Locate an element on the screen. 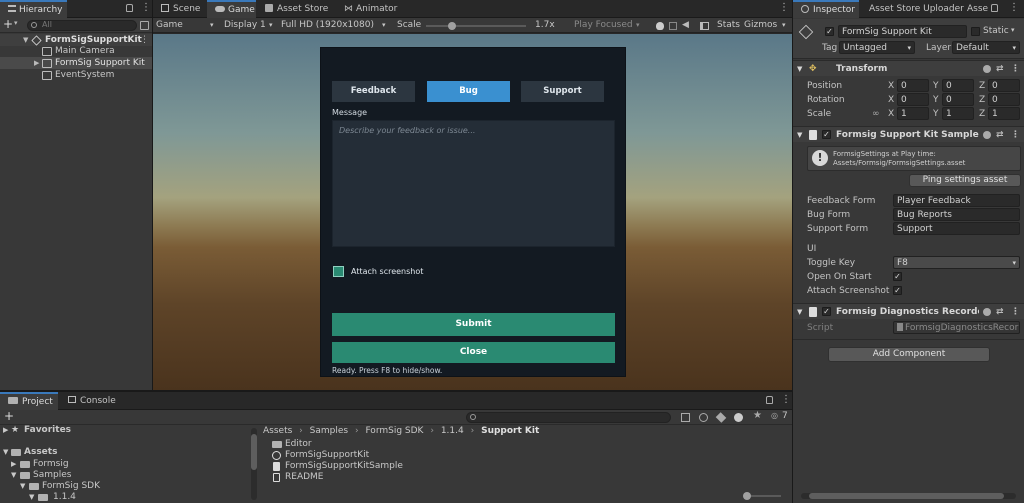  close-button: Close is located at coordinates (473, 352).